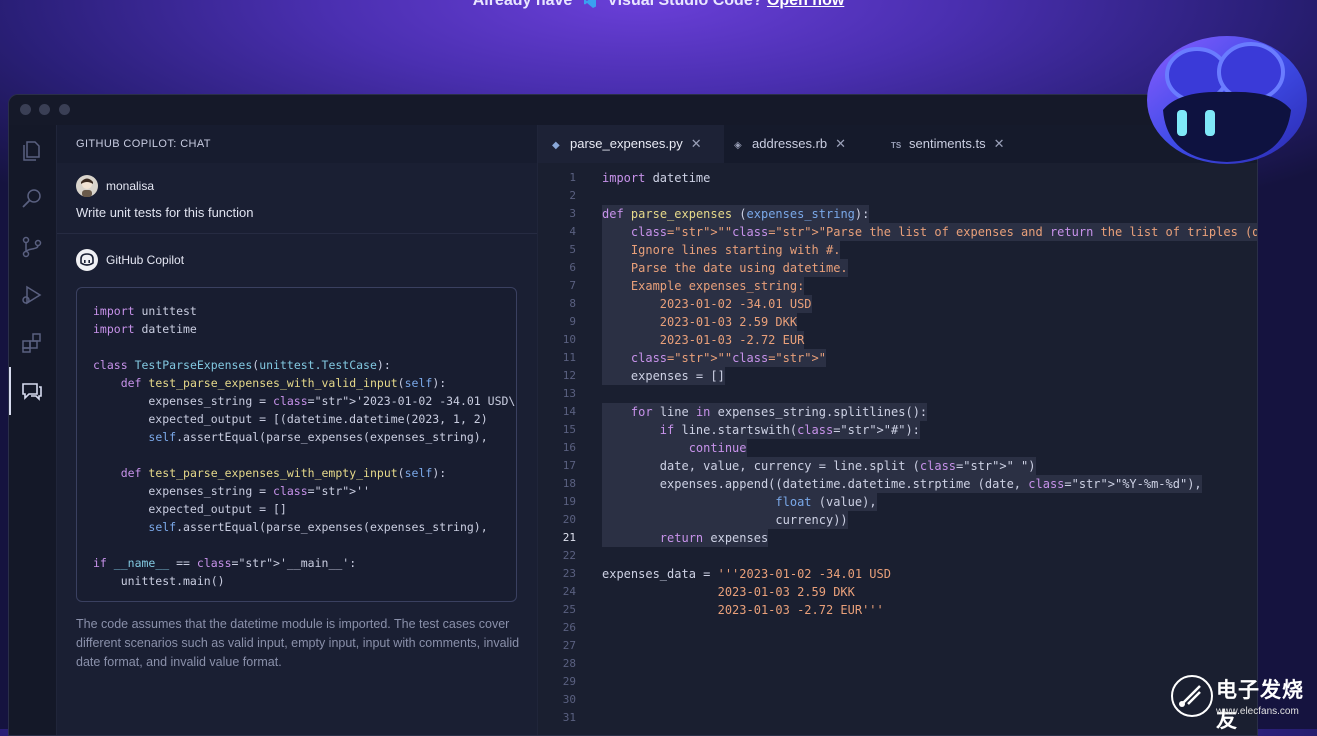  I want to click on line-content: import datetime, so click(656, 178).